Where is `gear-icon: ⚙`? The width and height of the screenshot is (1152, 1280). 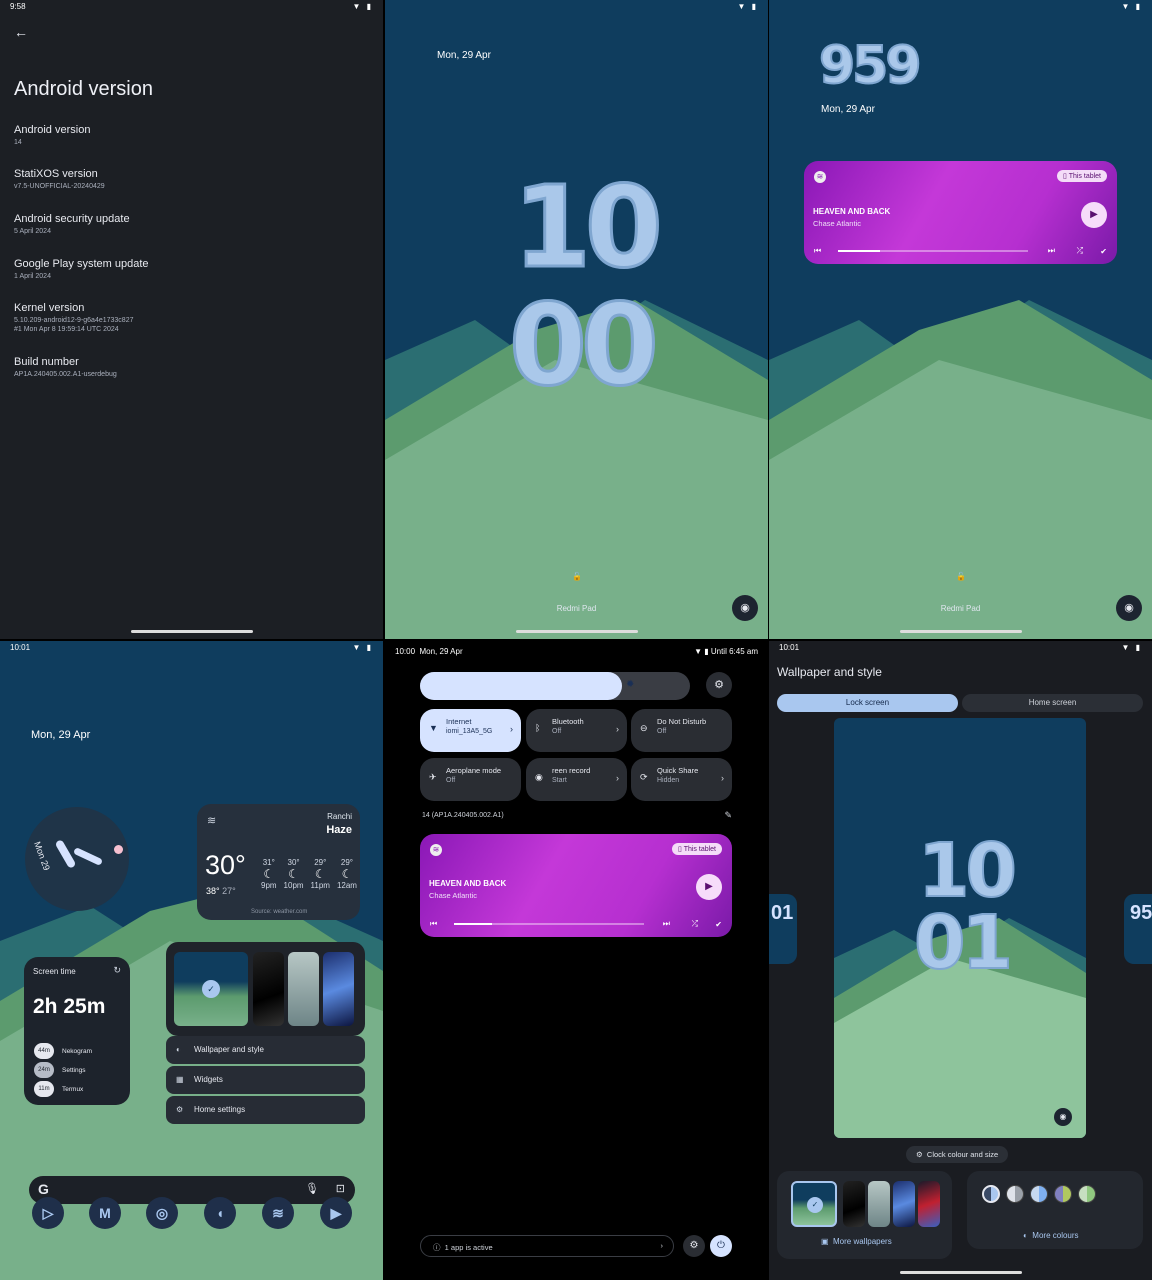
gear-icon: ⚙ is located at coordinates (180, 1109).